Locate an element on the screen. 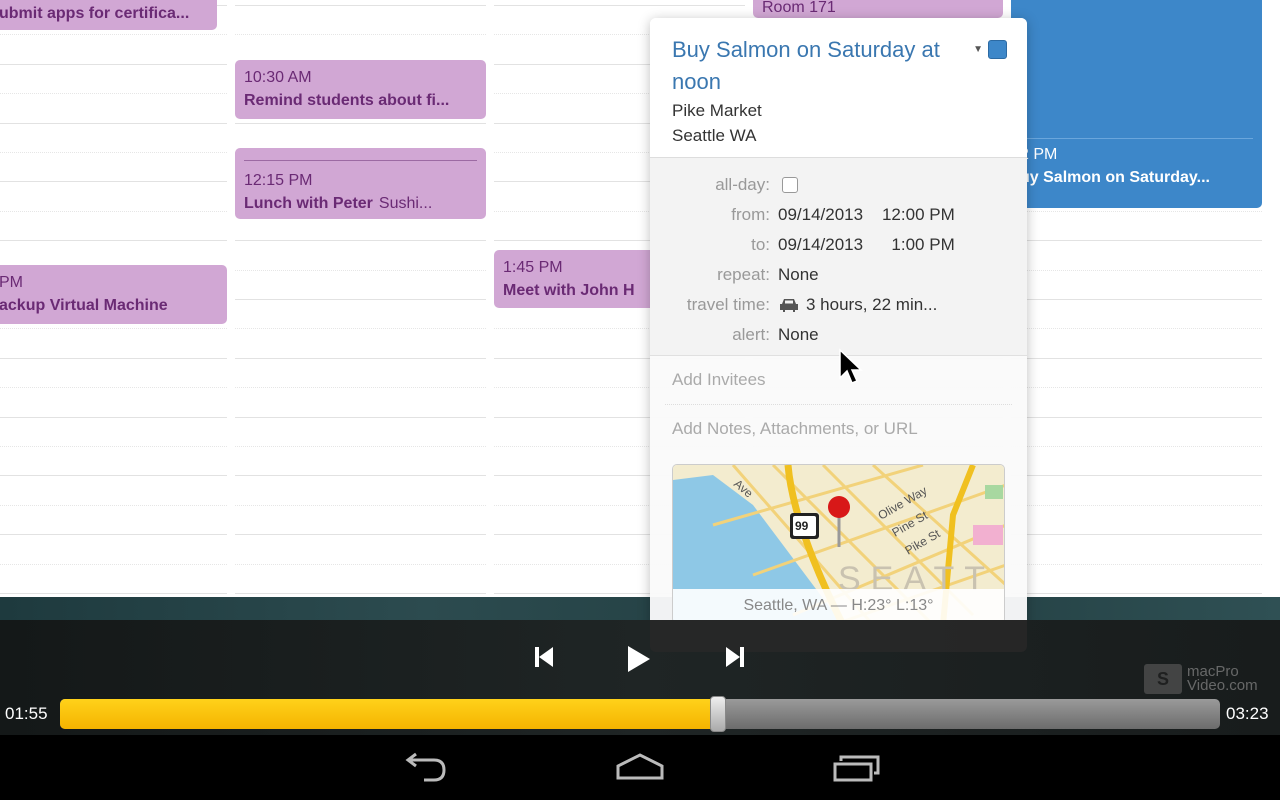 The image size is (1280, 800). seek-bar is located at coordinates (640, 714).